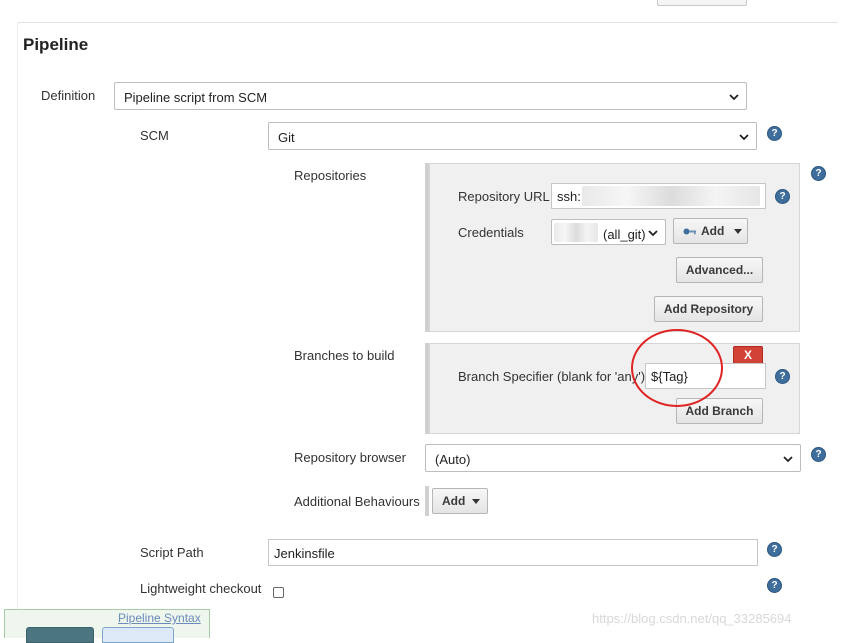 This screenshot has height=643, width=846. I want to click on repository-url-input: ssh:, so click(658, 196).